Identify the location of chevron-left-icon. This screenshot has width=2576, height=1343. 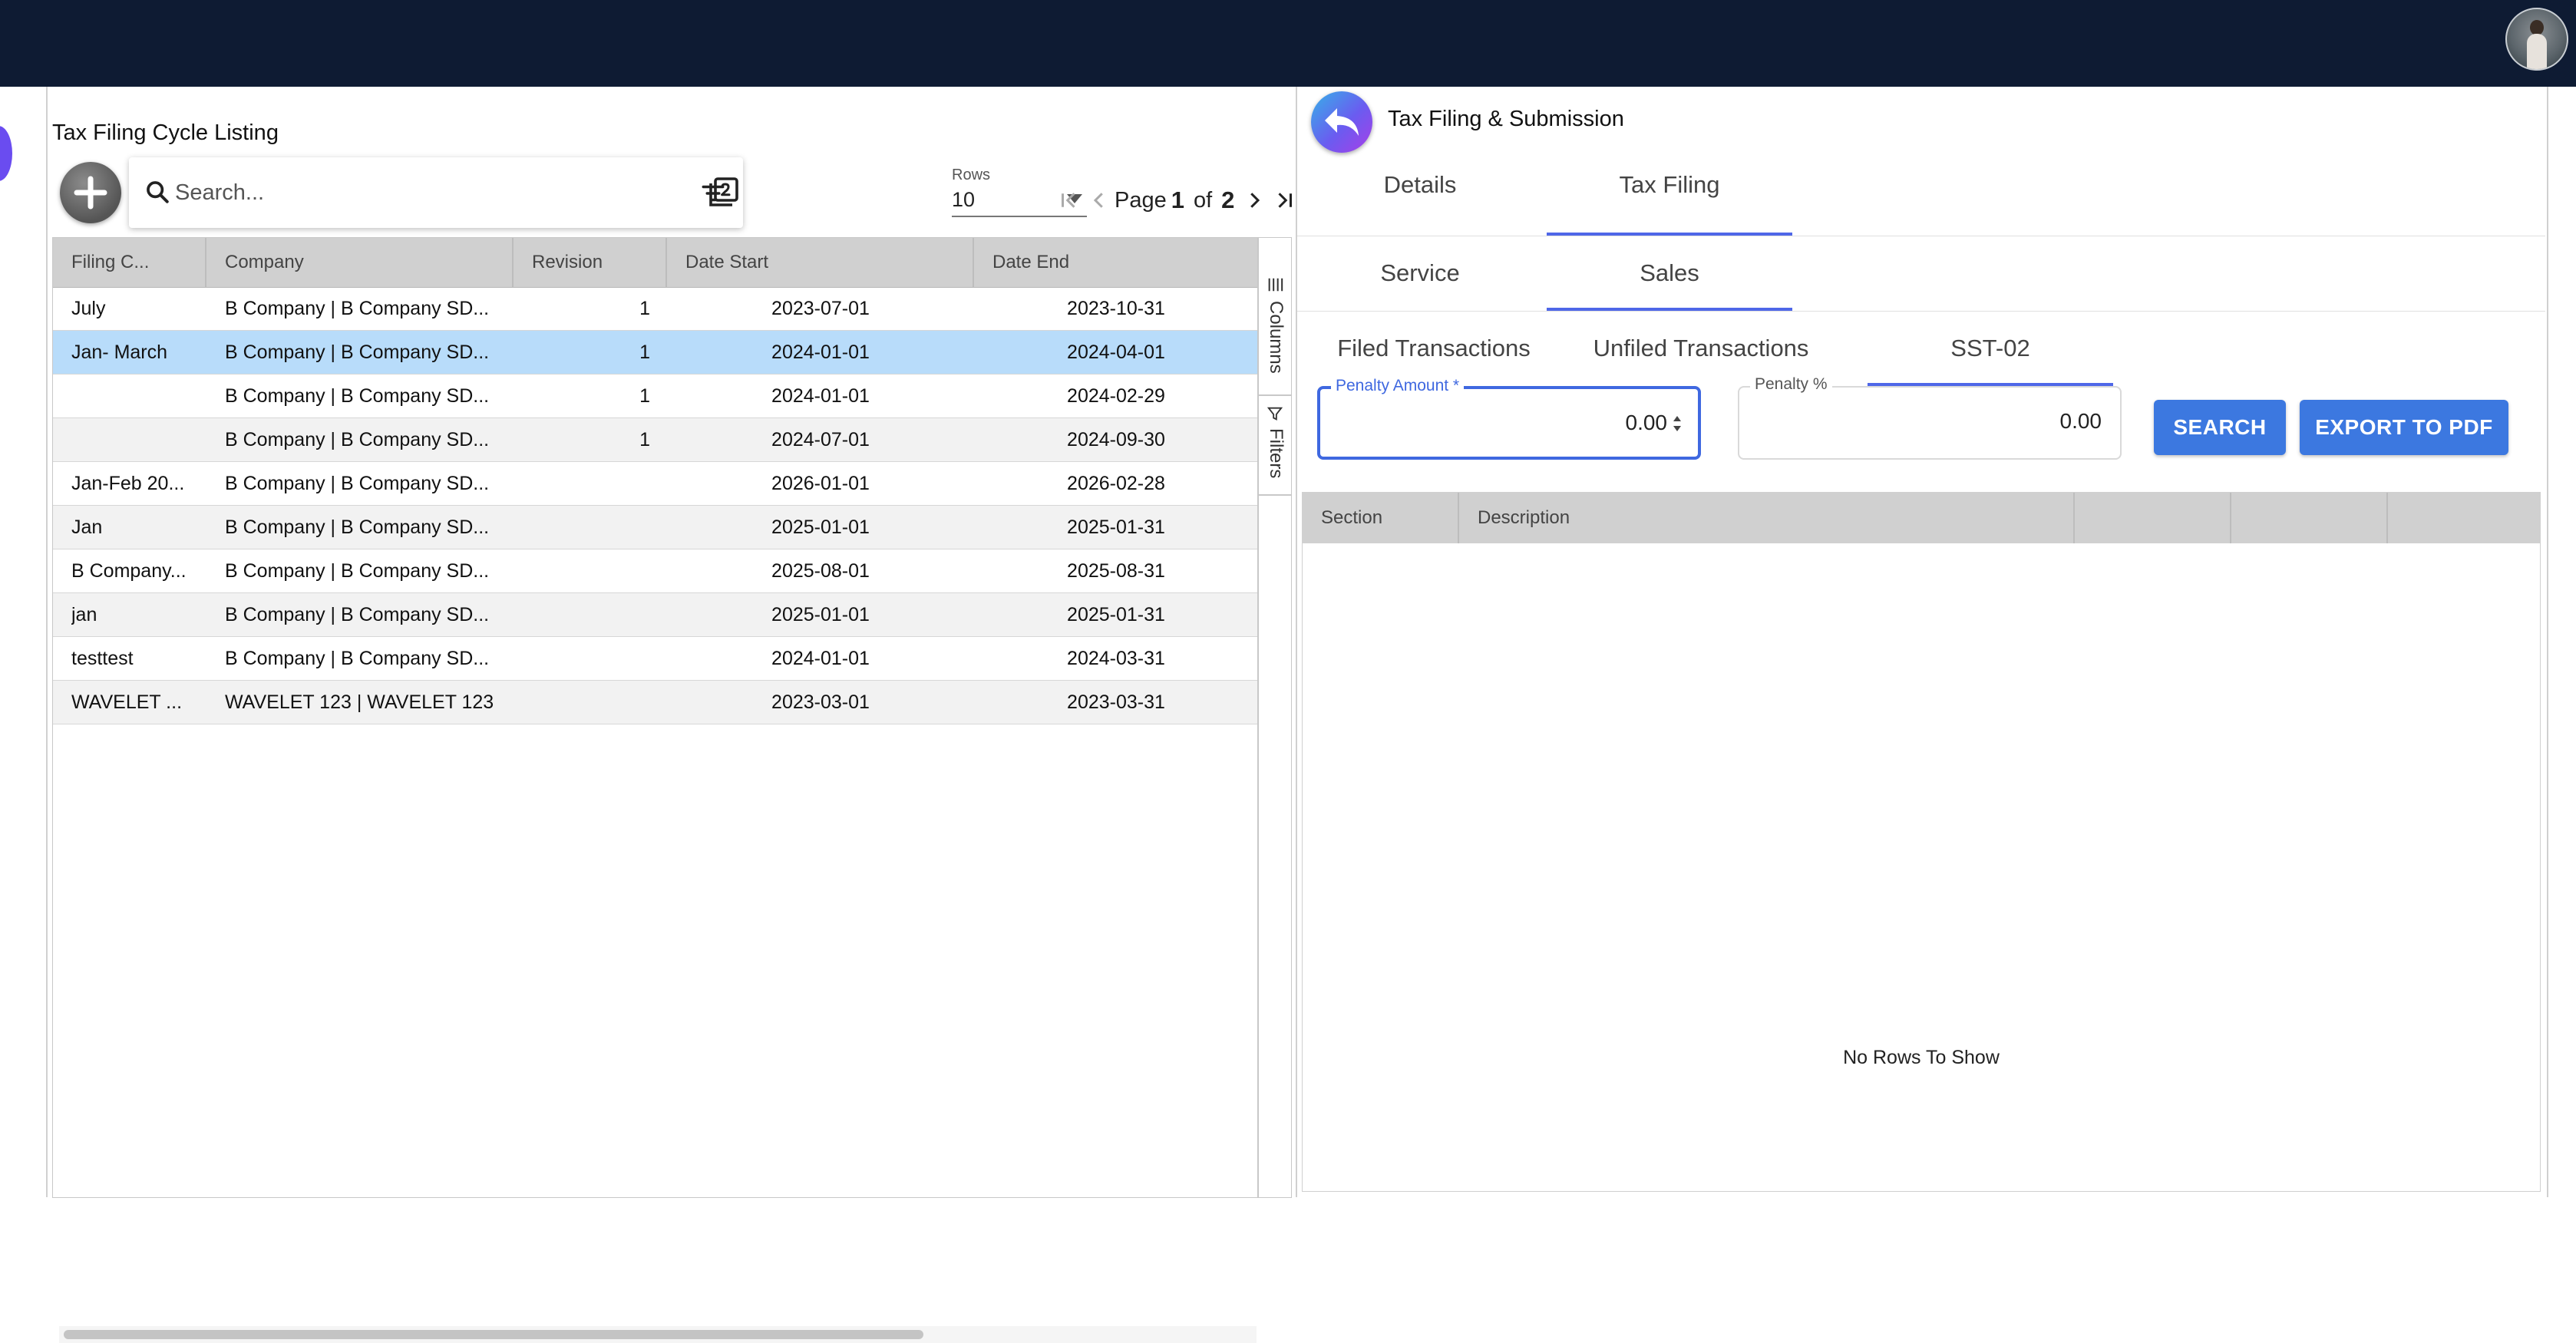
(1098, 200).